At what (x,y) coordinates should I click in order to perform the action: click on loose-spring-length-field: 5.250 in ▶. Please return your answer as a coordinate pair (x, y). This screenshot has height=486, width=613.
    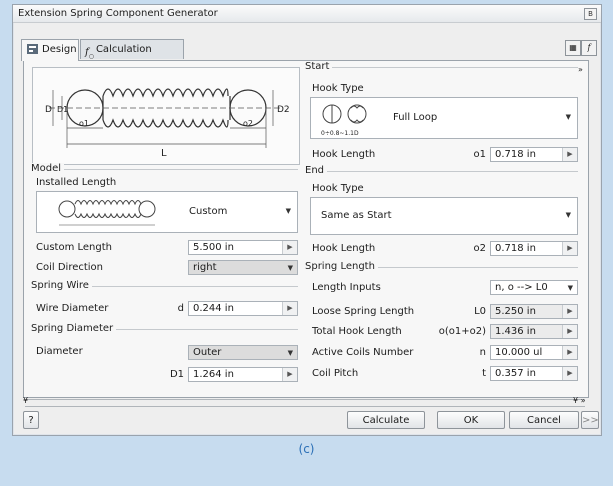
    Looking at the image, I should click on (534, 311).